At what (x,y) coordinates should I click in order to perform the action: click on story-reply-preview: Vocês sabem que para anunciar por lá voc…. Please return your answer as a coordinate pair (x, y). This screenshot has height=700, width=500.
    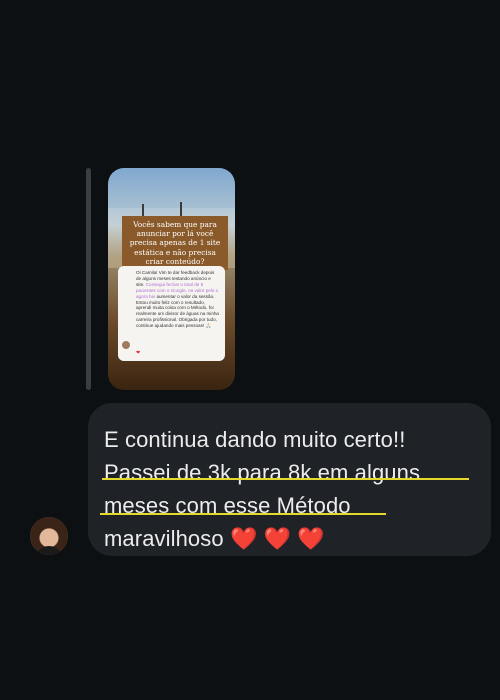
    Looking at the image, I should click on (171, 279).